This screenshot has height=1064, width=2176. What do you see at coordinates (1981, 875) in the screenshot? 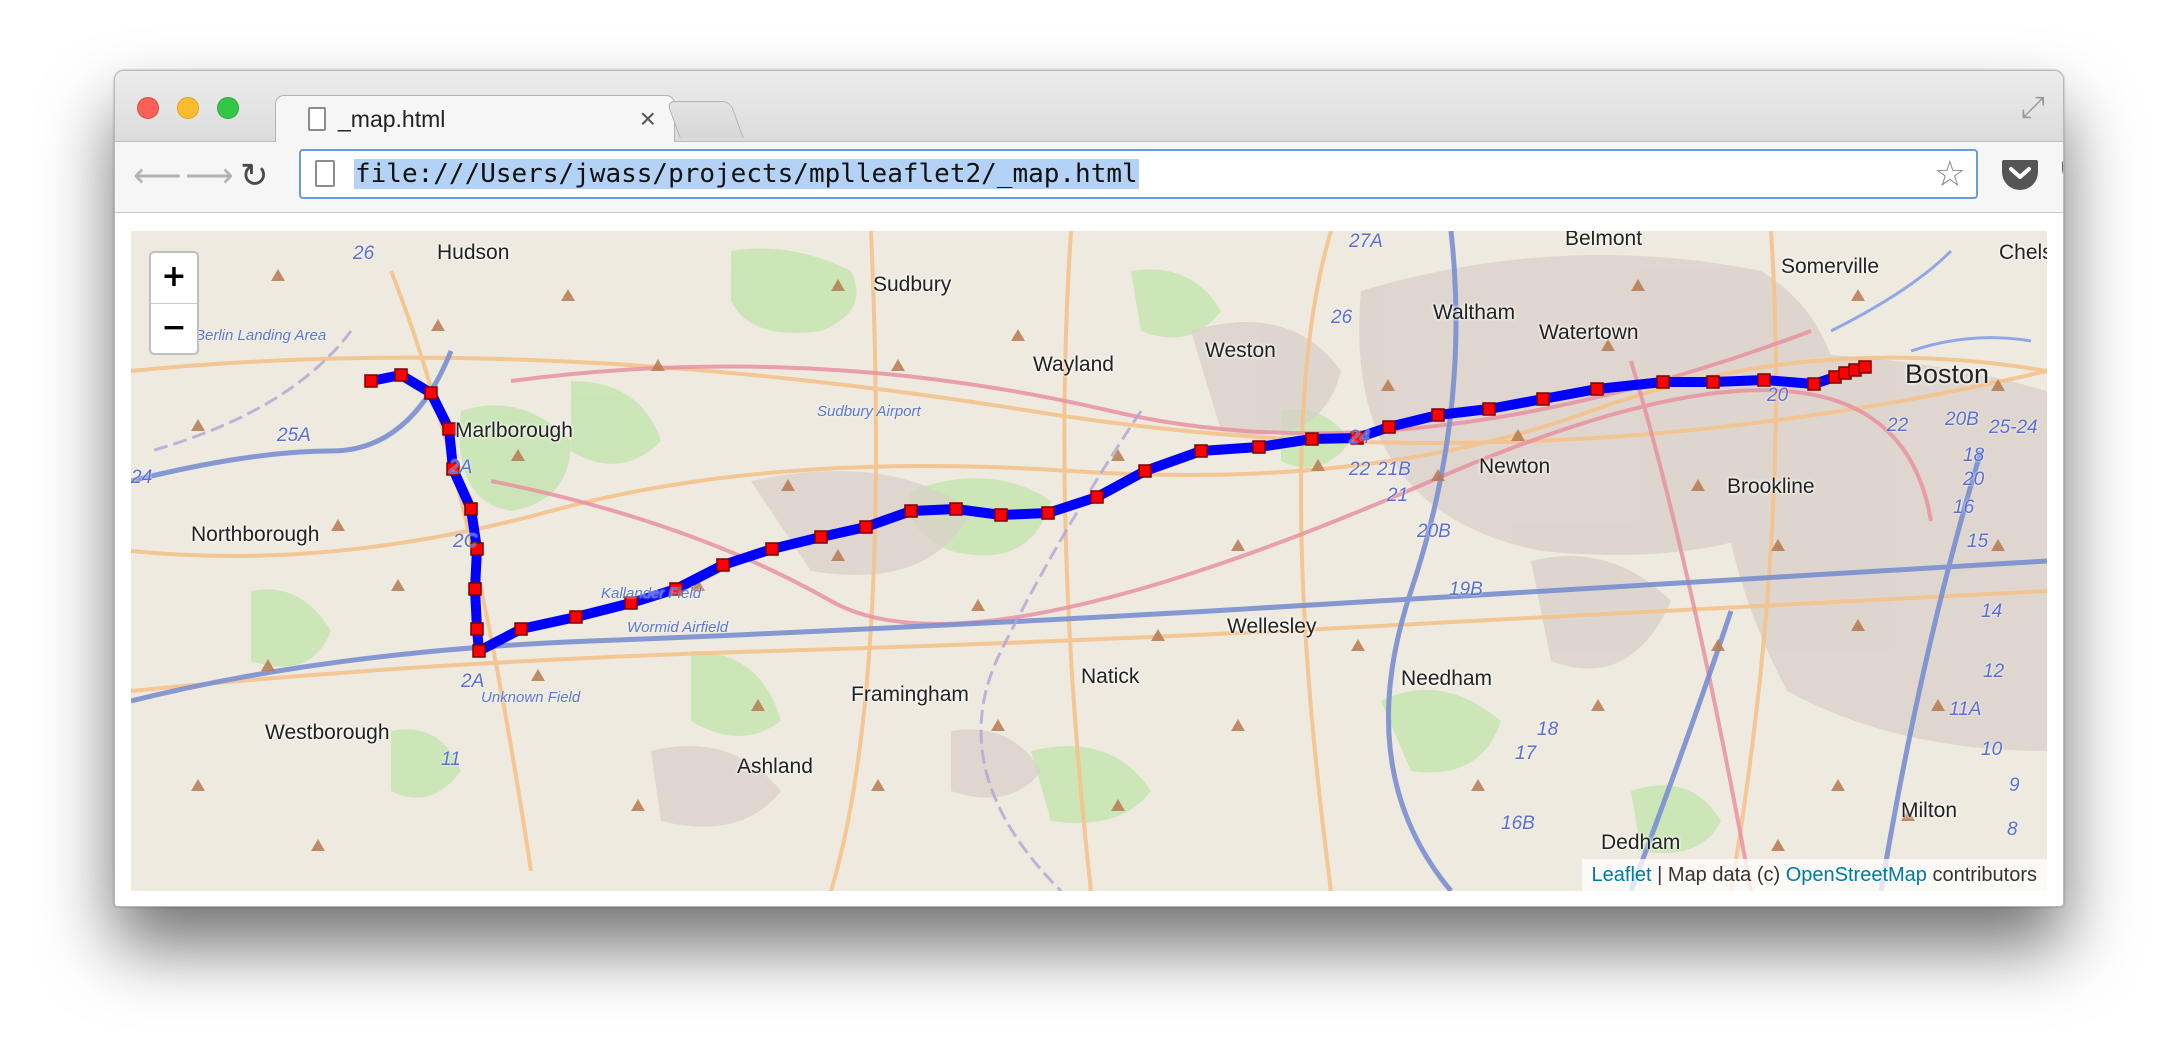
I see `attribution-contributors: contributors` at bounding box center [1981, 875].